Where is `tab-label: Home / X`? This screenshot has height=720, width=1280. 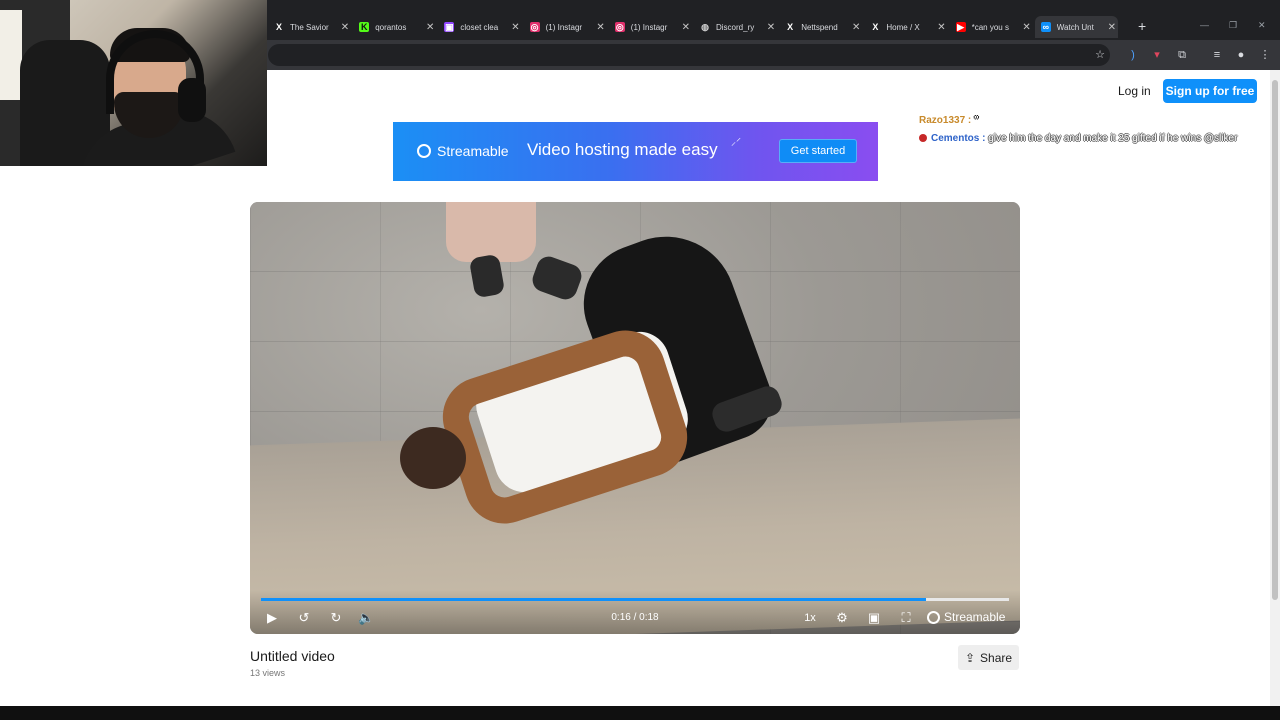
tab-label: Home / X is located at coordinates (903, 27).